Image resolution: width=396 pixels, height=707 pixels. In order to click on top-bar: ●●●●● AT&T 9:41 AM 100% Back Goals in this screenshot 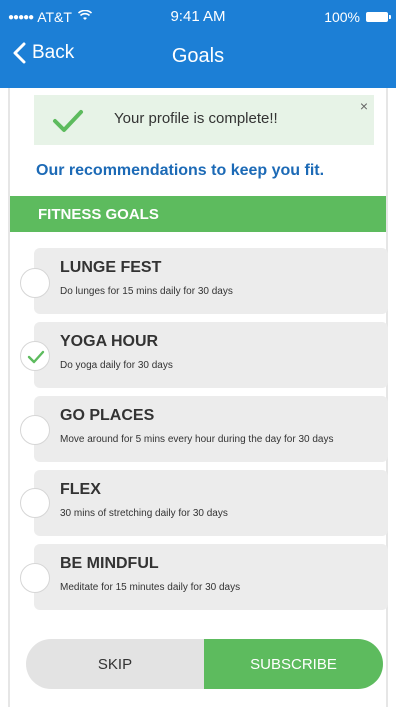, I will do `click(198, 44)`.